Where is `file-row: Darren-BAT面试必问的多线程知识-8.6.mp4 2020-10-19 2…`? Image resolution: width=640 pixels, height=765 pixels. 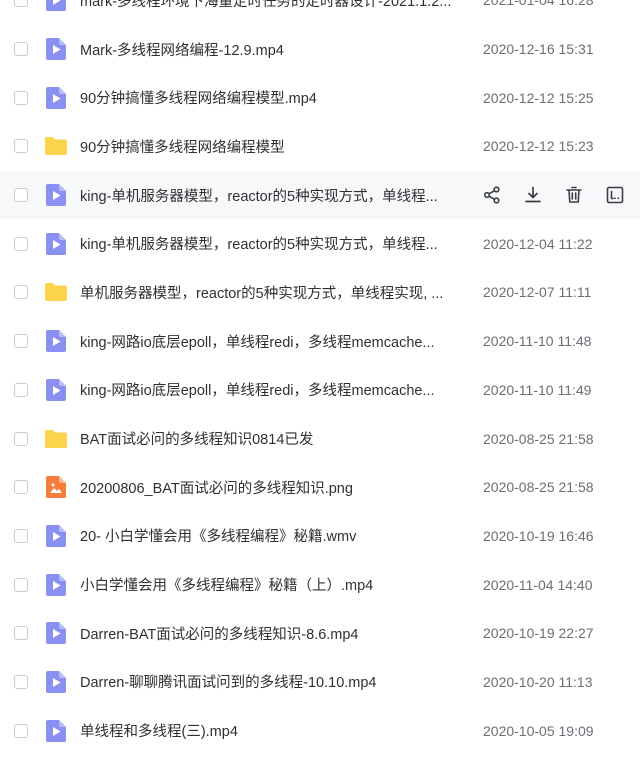
file-row: Darren-BAT面试必问的多线程知识-8.6.mp4 2020-10-19 2… is located at coordinates (320, 633).